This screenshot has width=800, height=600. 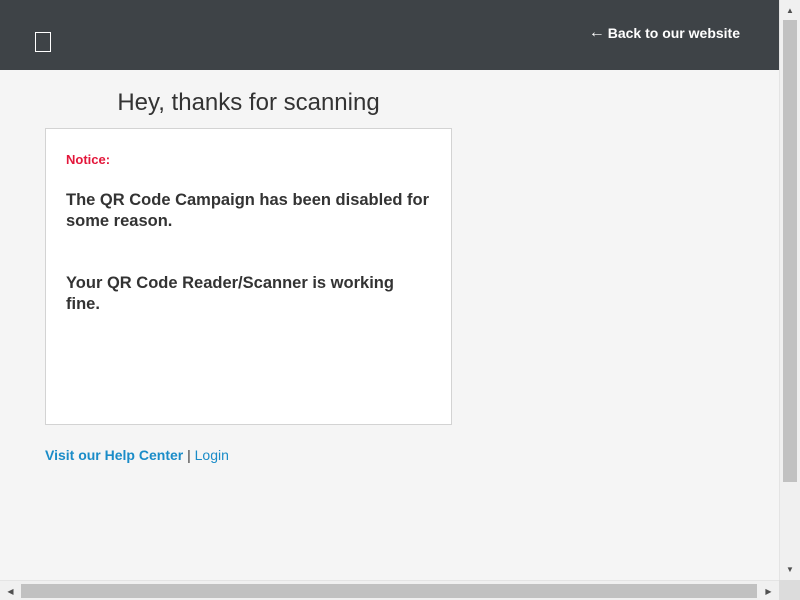 I want to click on horizontal-scroll-thumb, so click(x=389, y=591).